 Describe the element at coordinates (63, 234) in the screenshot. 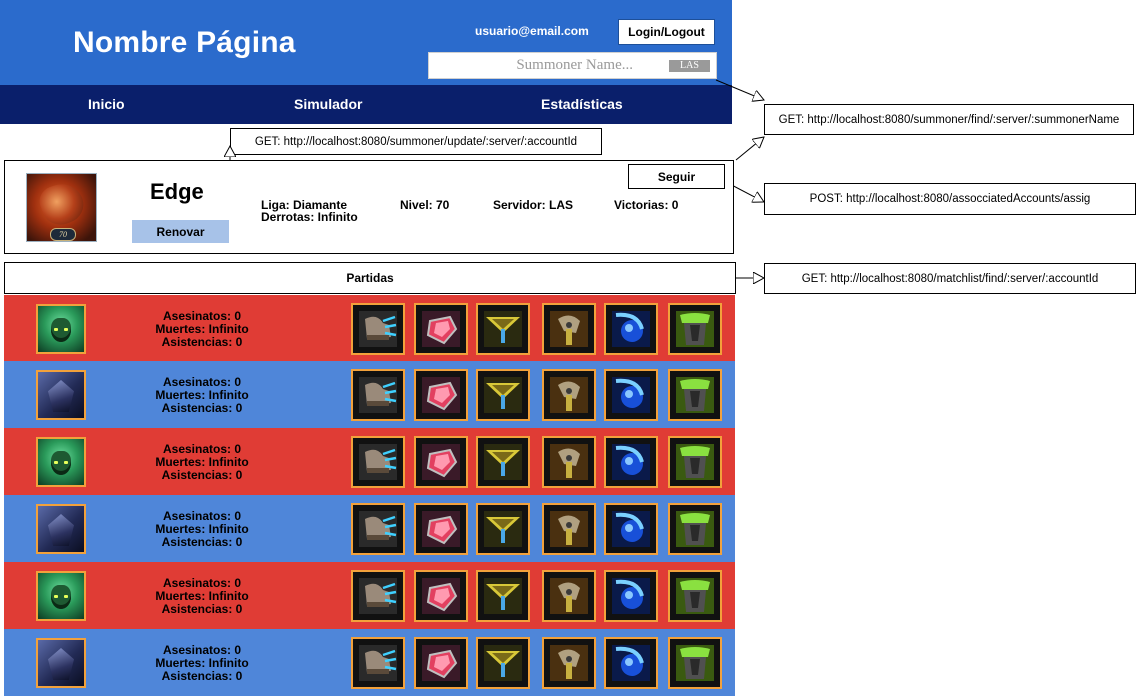

I see `level-badge: 70` at that location.